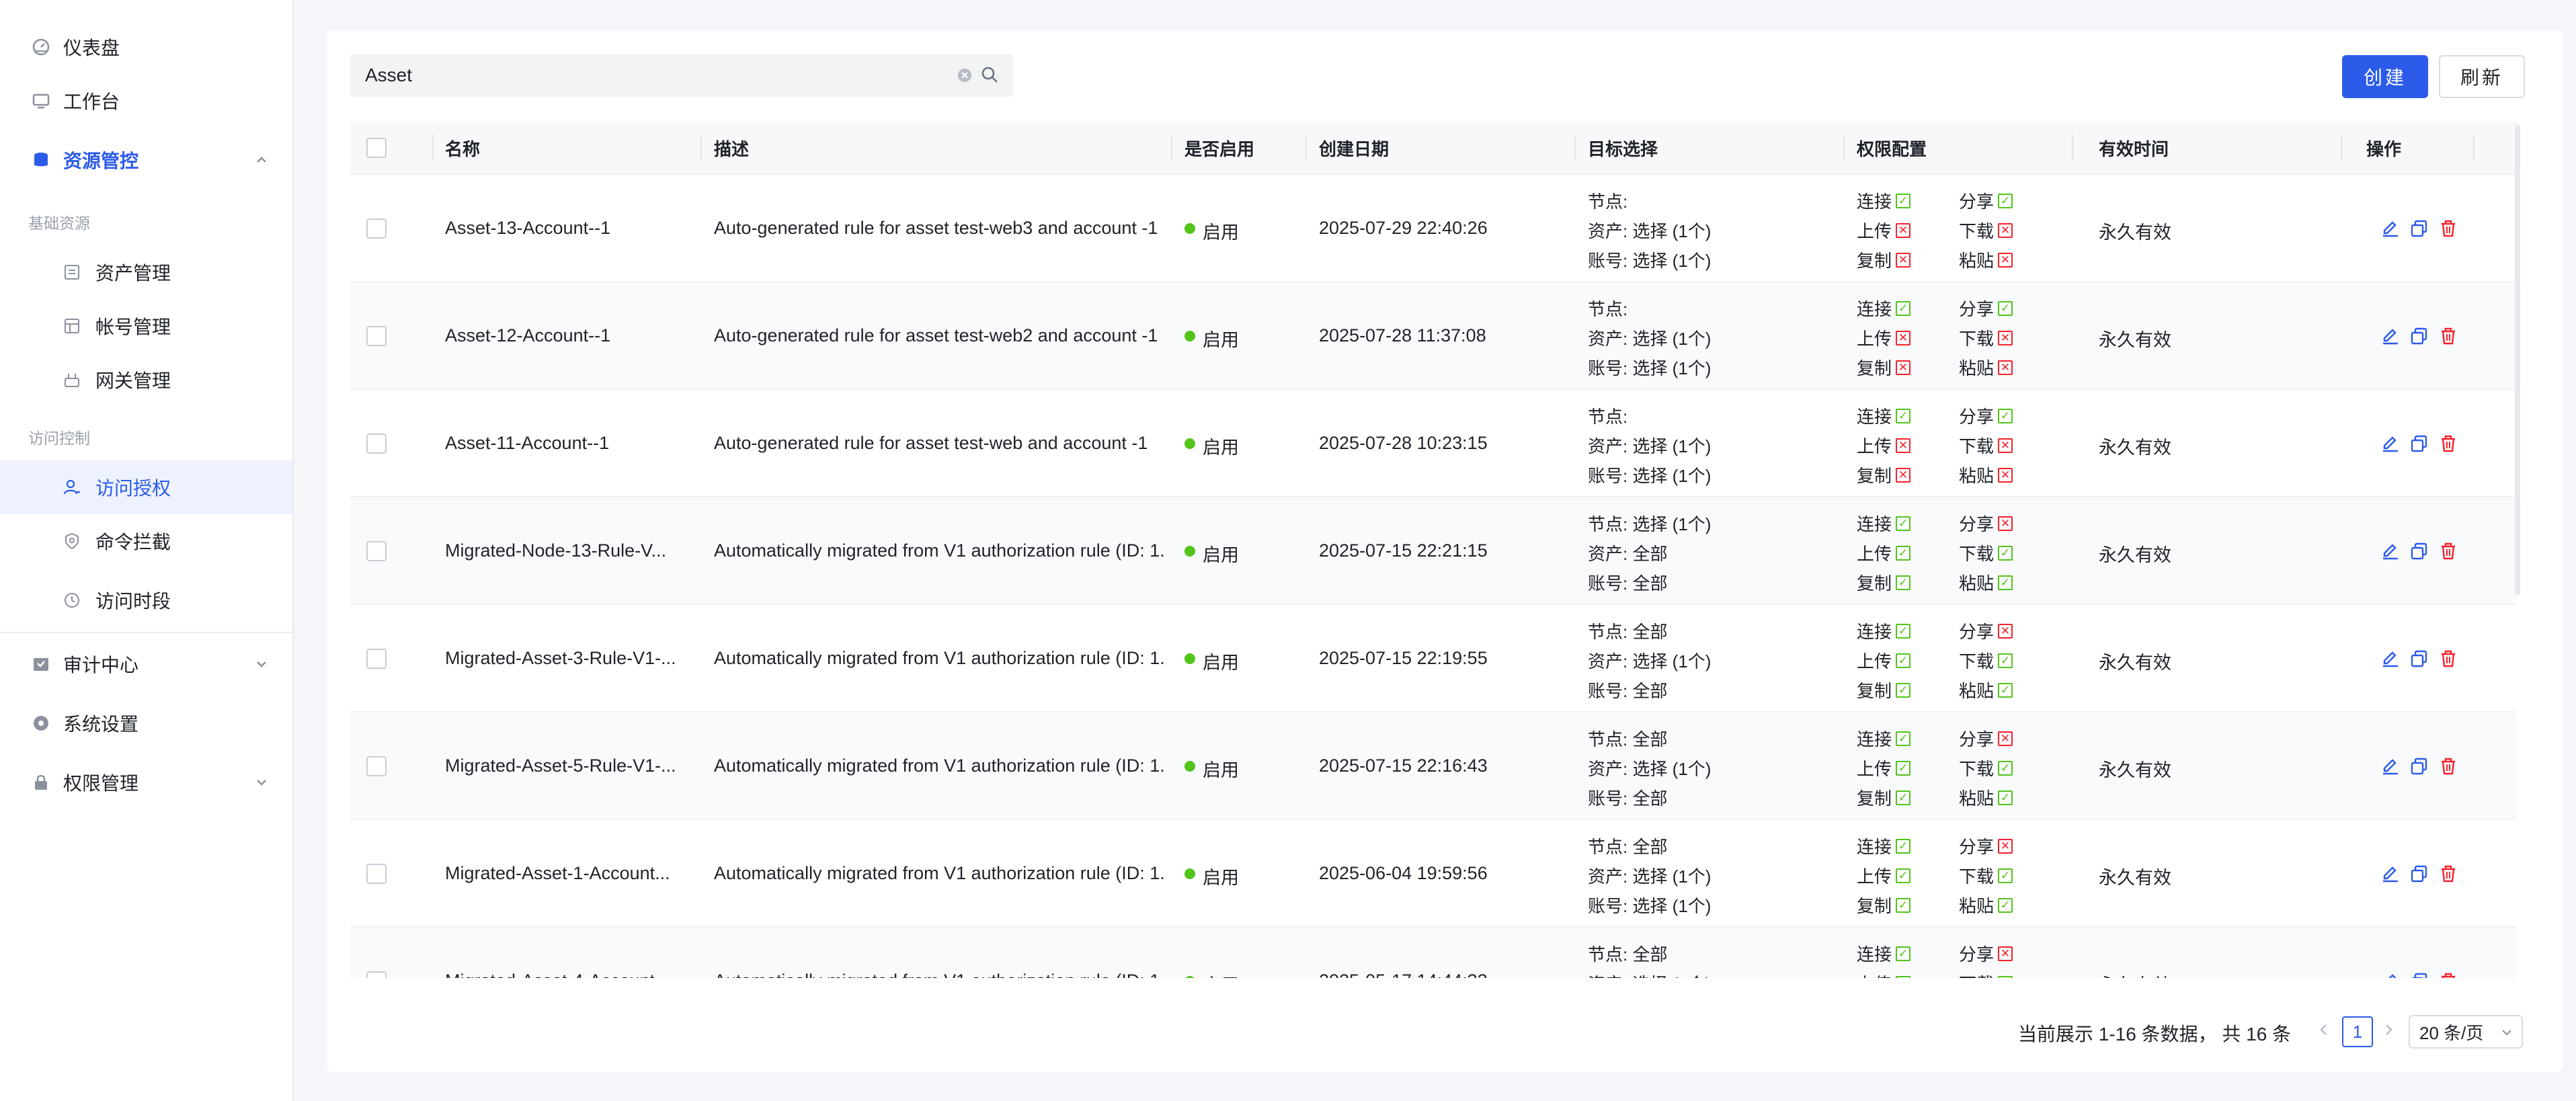 The image size is (2576, 1101). What do you see at coordinates (569, 443) in the screenshot?
I see `rule-name: Asset-11-Account--1` at bounding box center [569, 443].